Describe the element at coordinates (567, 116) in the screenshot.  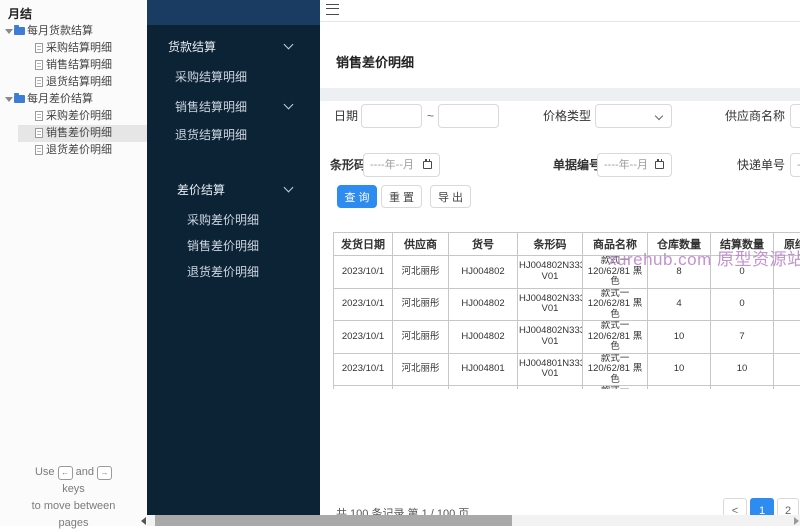
I see `price-type-label: 价格类型` at that location.